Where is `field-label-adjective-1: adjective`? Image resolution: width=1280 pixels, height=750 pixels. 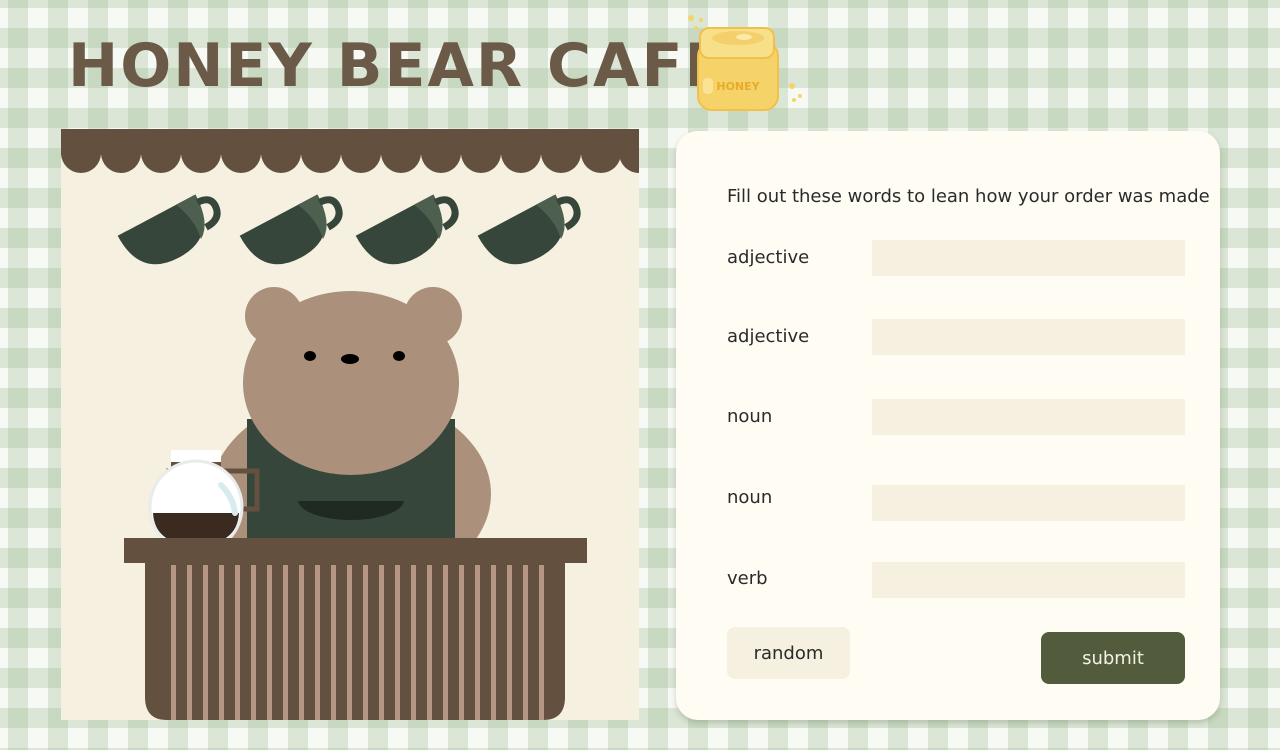
field-label-adjective-1: adjective is located at coordinates (768, 257).